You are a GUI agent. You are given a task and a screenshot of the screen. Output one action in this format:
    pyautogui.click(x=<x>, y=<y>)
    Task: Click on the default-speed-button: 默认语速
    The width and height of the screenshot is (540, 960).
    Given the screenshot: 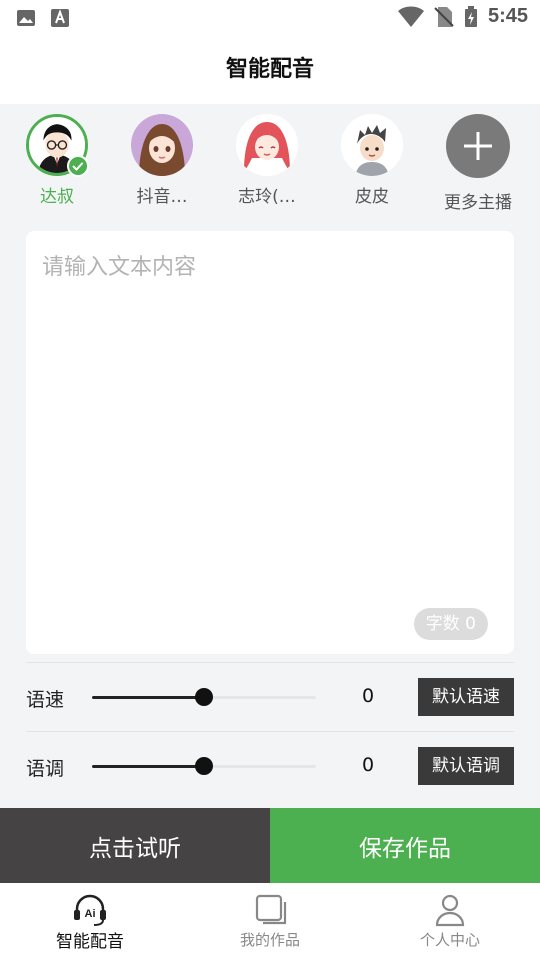 What is the action you would take?
    pyautogui.click(x=466, y=697)
    